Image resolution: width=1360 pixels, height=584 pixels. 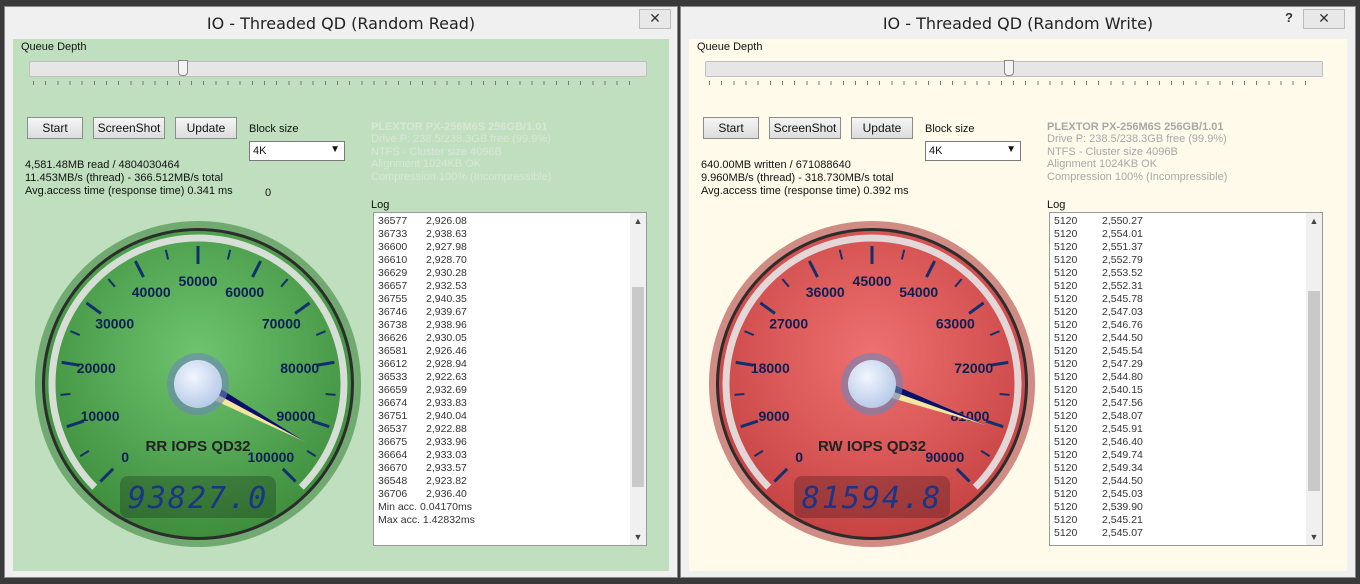 I want to click on device-line-2: NTFS - Cluster size 4096B, so click(x=436, y=151).